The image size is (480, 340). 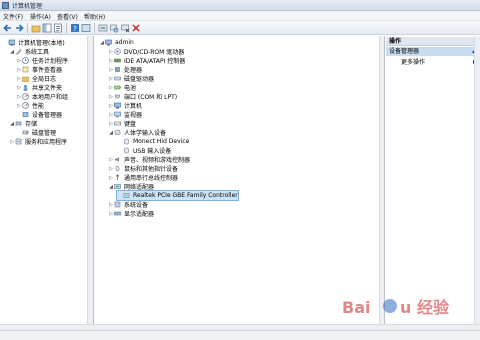 I want to click on nav-tree-item: ▷ 共享文件夹, so click(x=39, y=88).